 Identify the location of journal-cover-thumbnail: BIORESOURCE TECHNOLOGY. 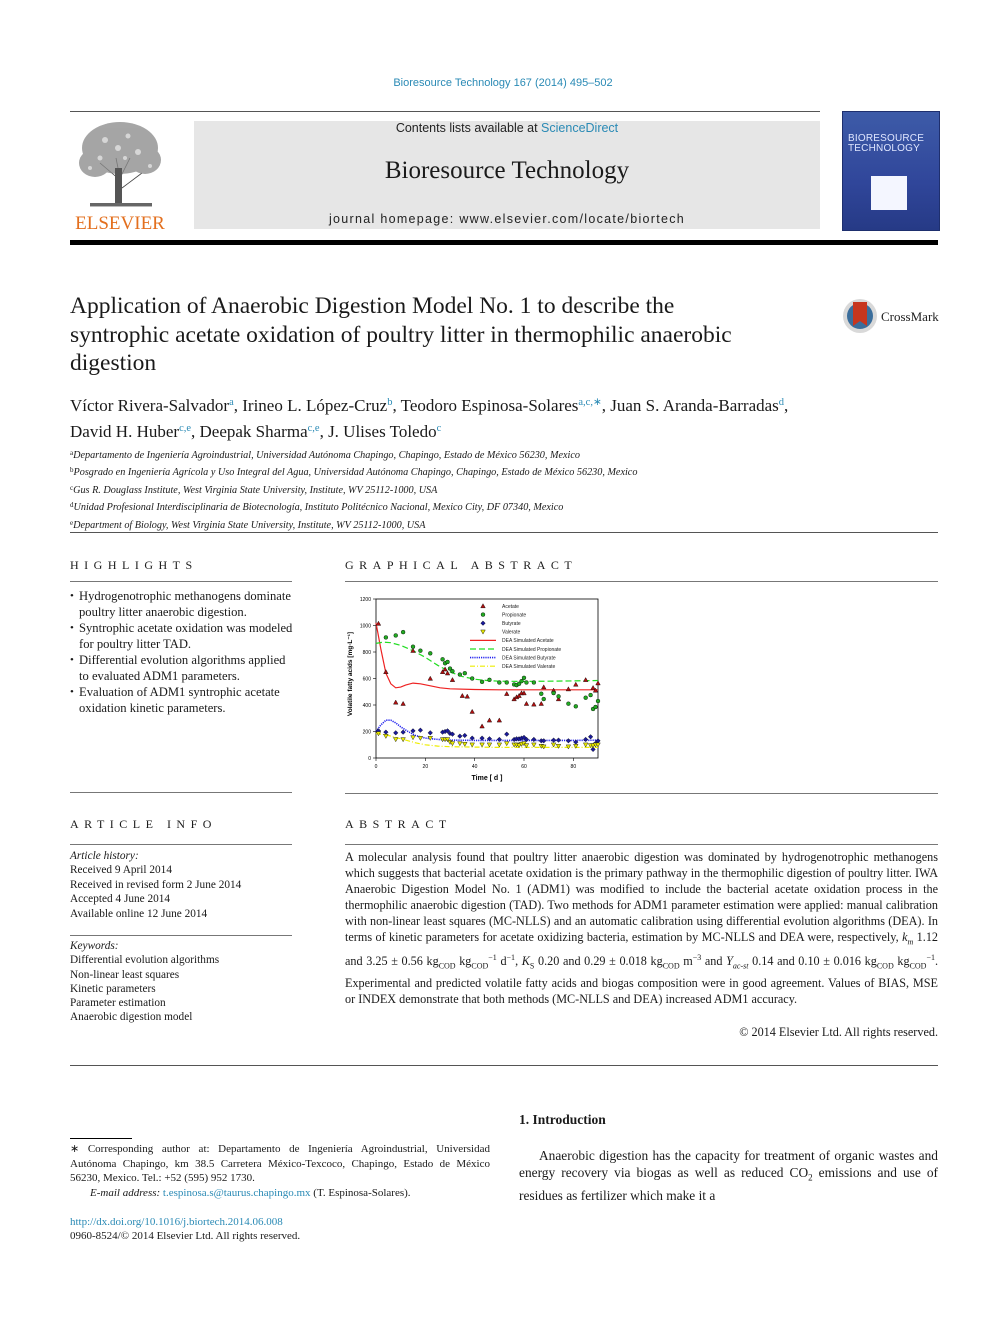
(891, 171).